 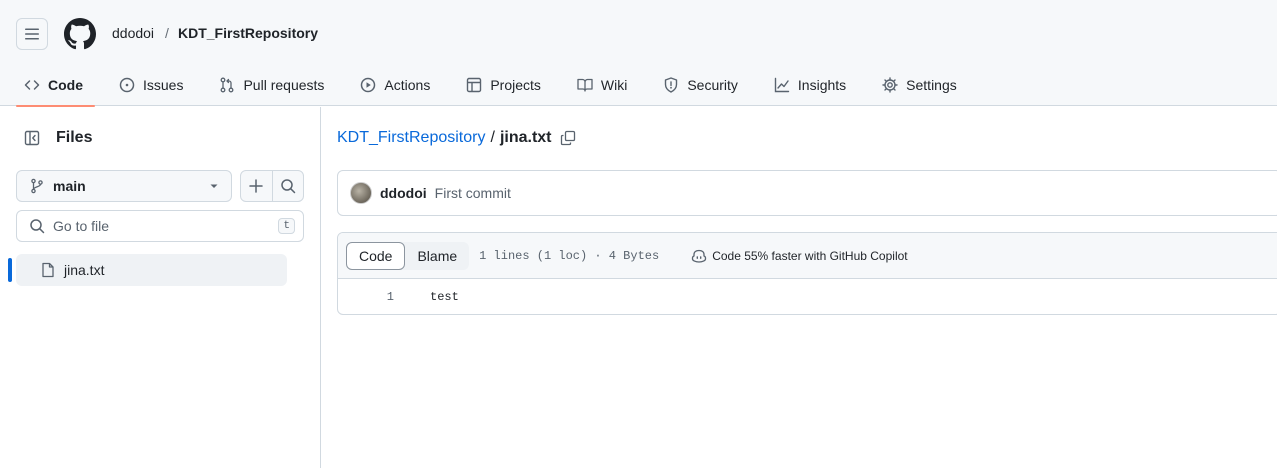 I want to click on sidebar-collapse-icon, so click(x=32, y=138).